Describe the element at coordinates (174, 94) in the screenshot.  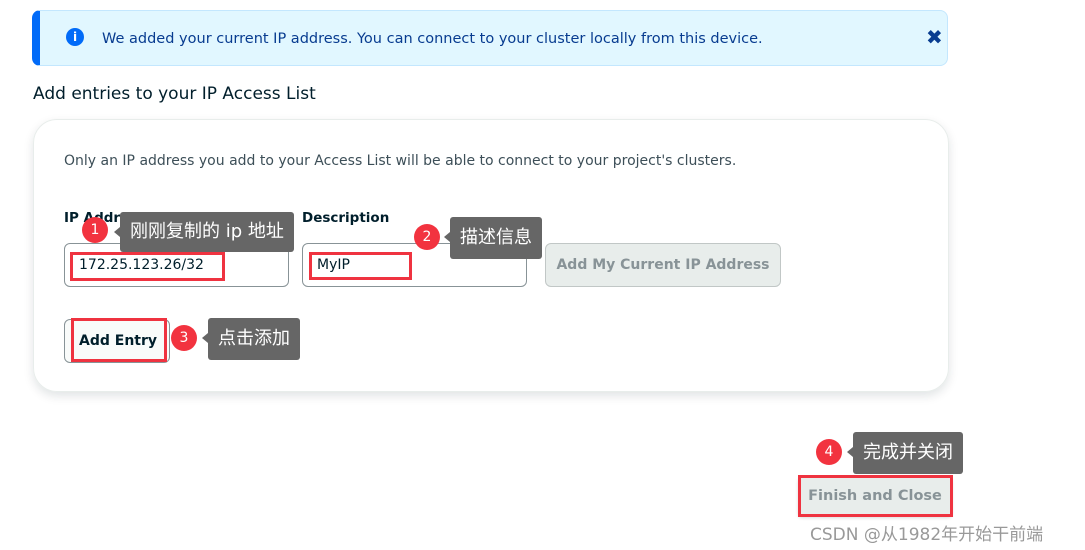
I see `section-title: Add entries to your IP Access List` at that location.